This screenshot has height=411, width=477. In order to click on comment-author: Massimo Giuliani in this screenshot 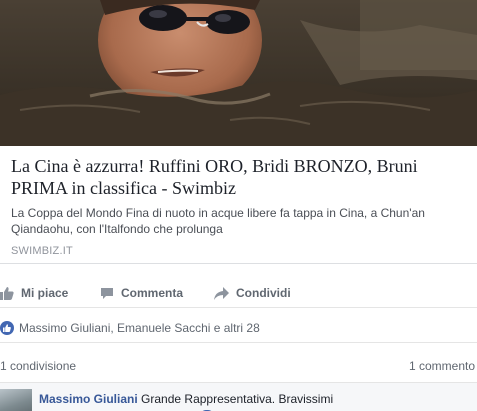, I will do `click(88, 399)`.